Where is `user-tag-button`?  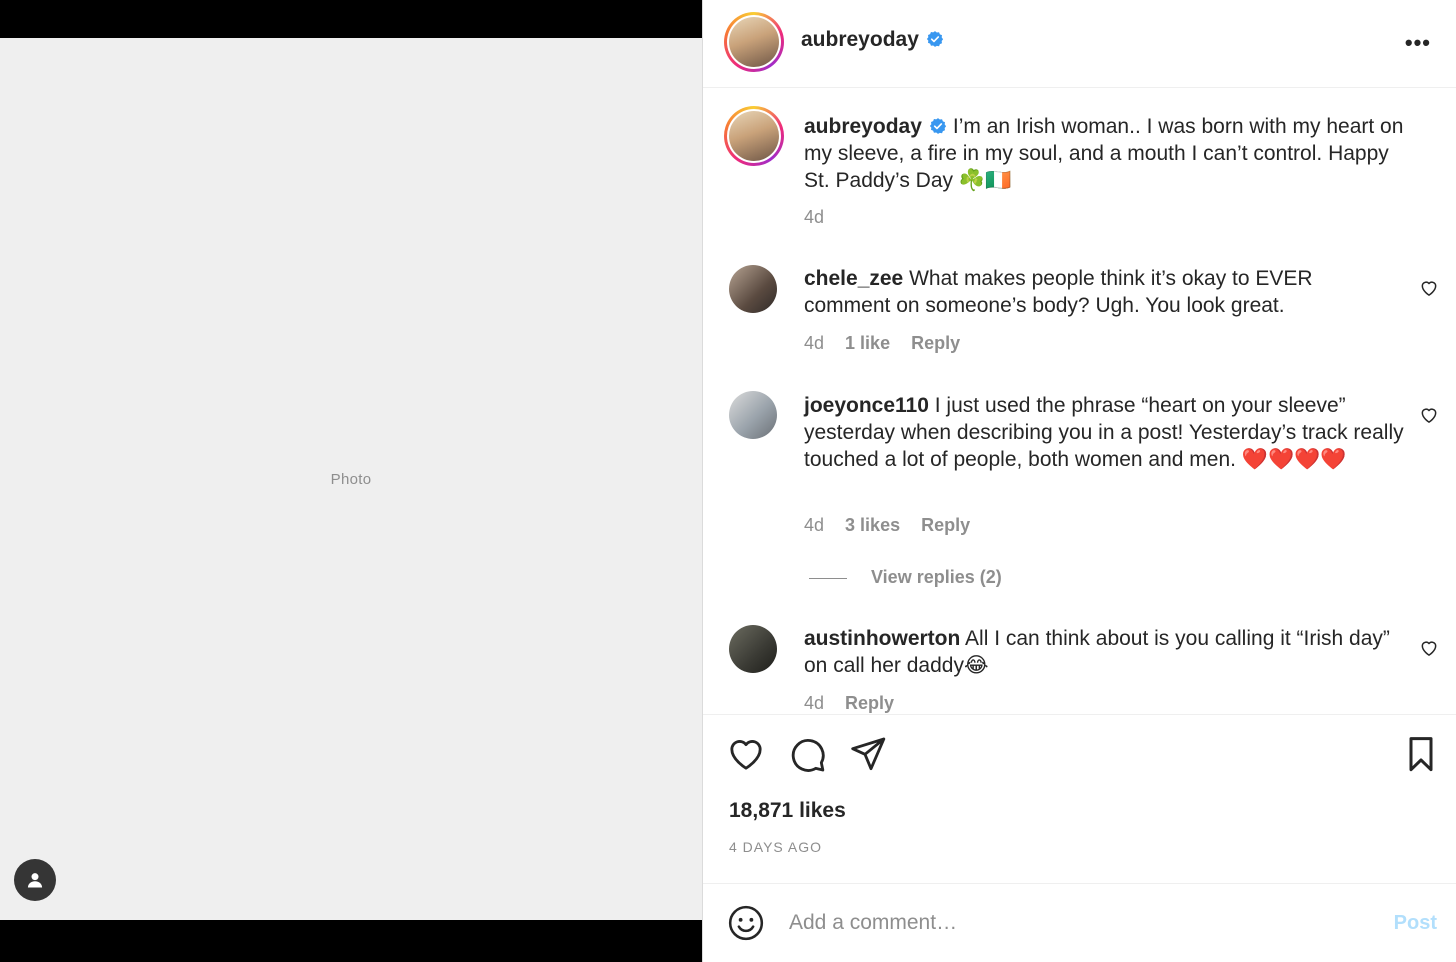 user-tag-button is located at coordinates (35, 880).